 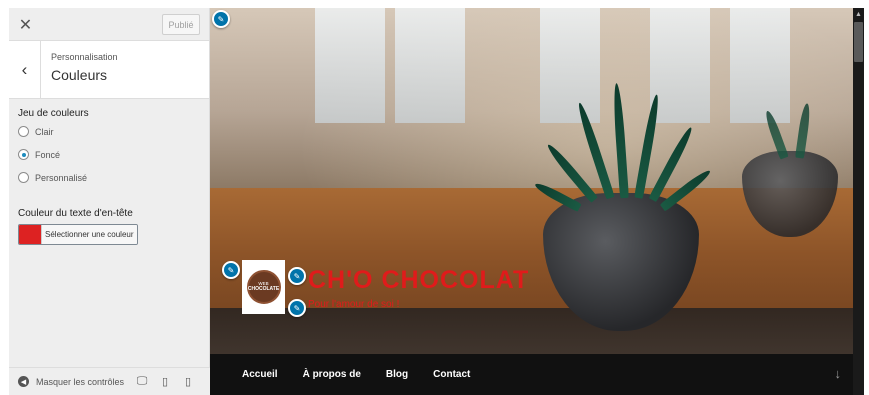 What do you see at coordinates (109, 24) in the screenshot?
I see `customizer-header: ✕ Publié` at bounding box center [109, 24].